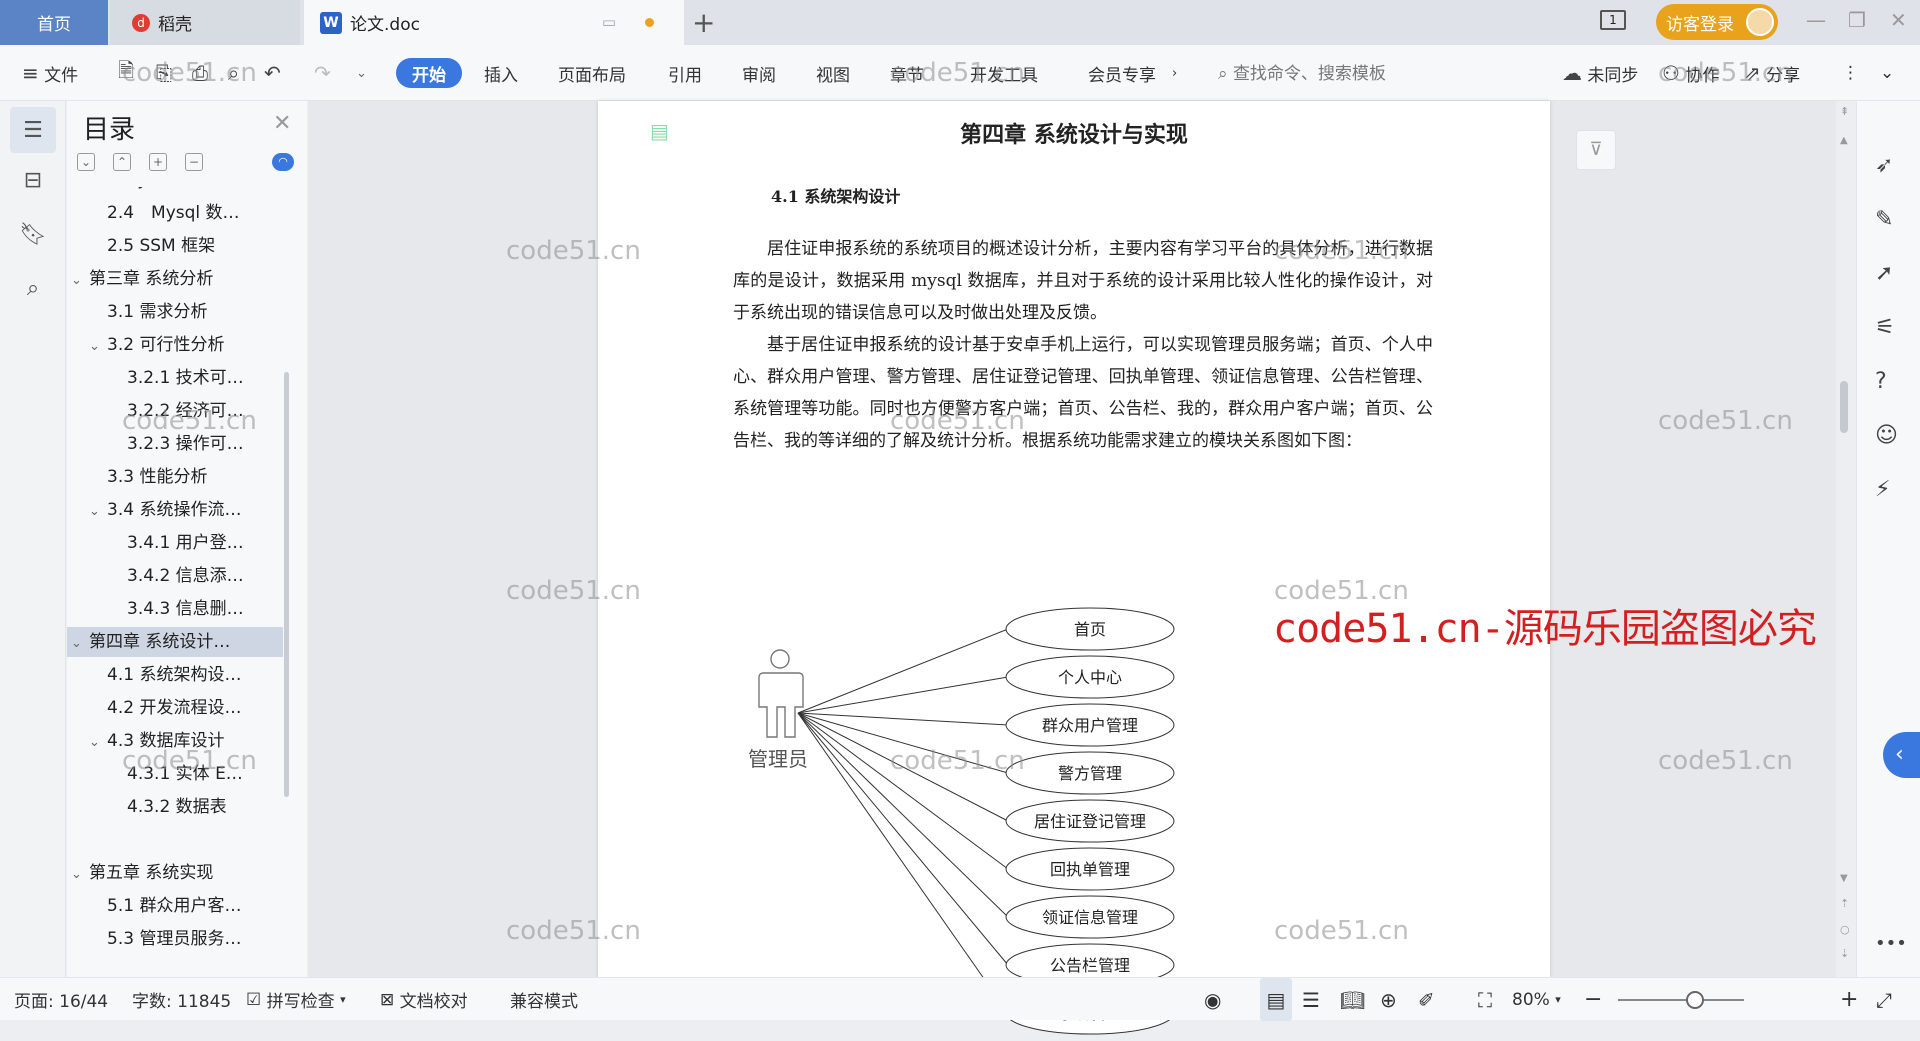  What do you see at coordinates (1884, 999) in the screenshot?
I see `fullscreen-icon: ⤢` at bounding box center [1884, 999].